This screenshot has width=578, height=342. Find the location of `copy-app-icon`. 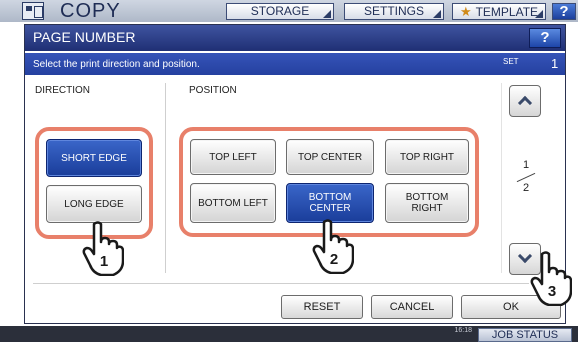

copy-app-icon is located at coordinates (33, 11).